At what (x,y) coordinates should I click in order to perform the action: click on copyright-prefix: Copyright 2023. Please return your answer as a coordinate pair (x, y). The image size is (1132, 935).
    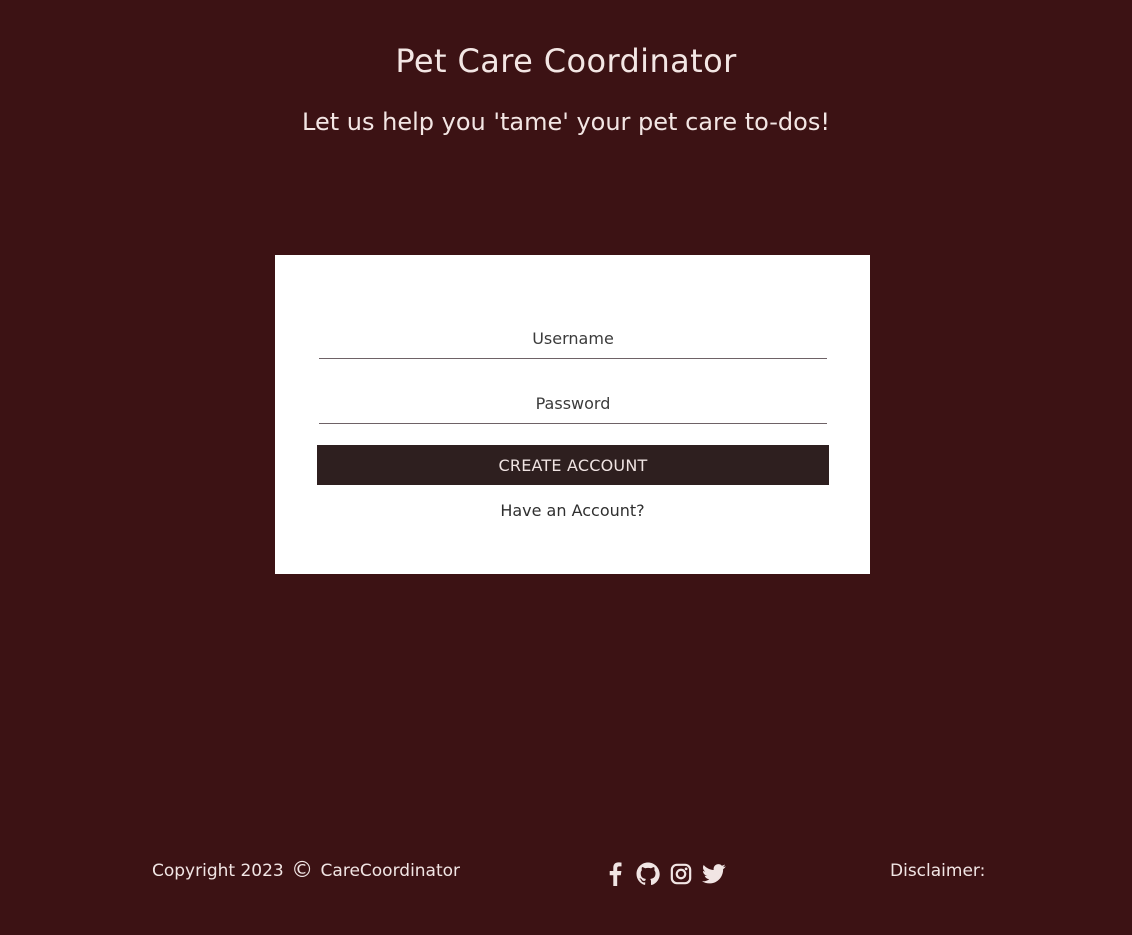
    Looking at the image, I should click on (218, 871).